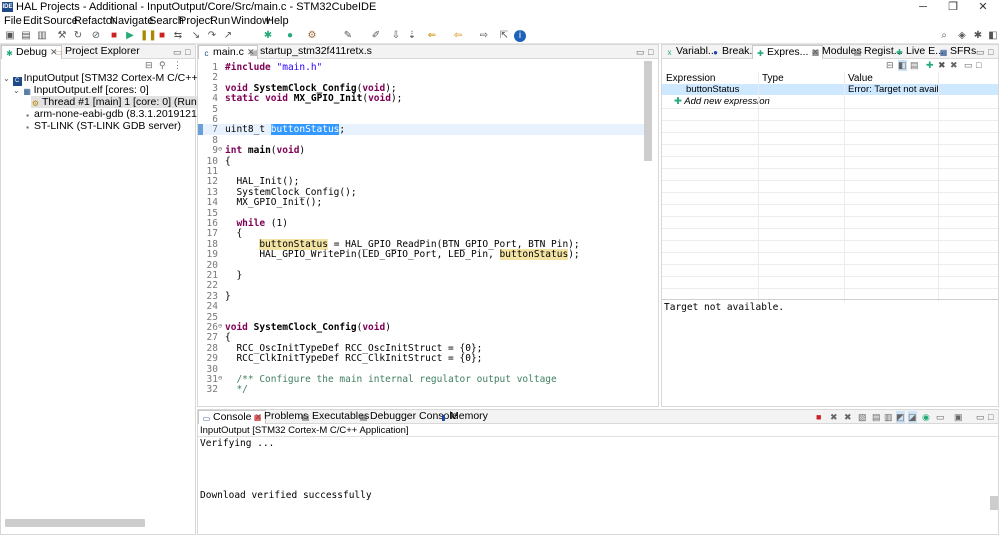 The width and height of the screenshot is (999, 535). I want to click on code-line: MX_GPIO_Init();, so click(273, 202).